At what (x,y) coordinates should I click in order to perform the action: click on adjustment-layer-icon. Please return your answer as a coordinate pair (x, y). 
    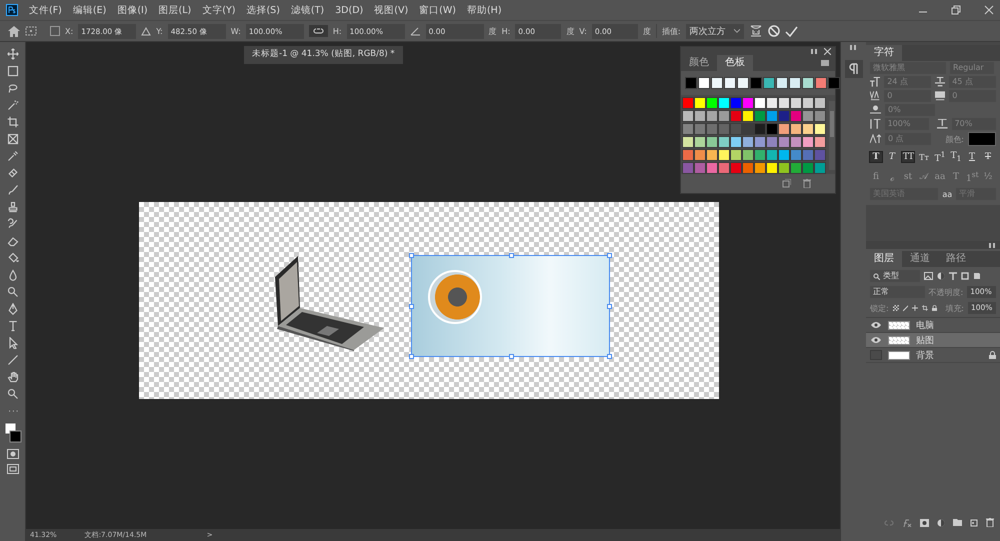
    Looking at the image, I should click on (941, 522).